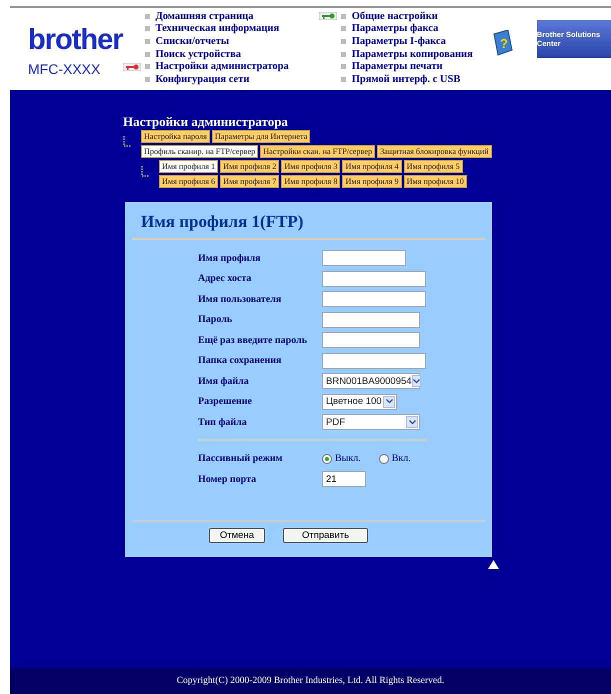 This screenshot has width=611, height=694. Describe the element at coordinates (225, 402) in the screenshot. I see `field-label: Разрешение` at that location.